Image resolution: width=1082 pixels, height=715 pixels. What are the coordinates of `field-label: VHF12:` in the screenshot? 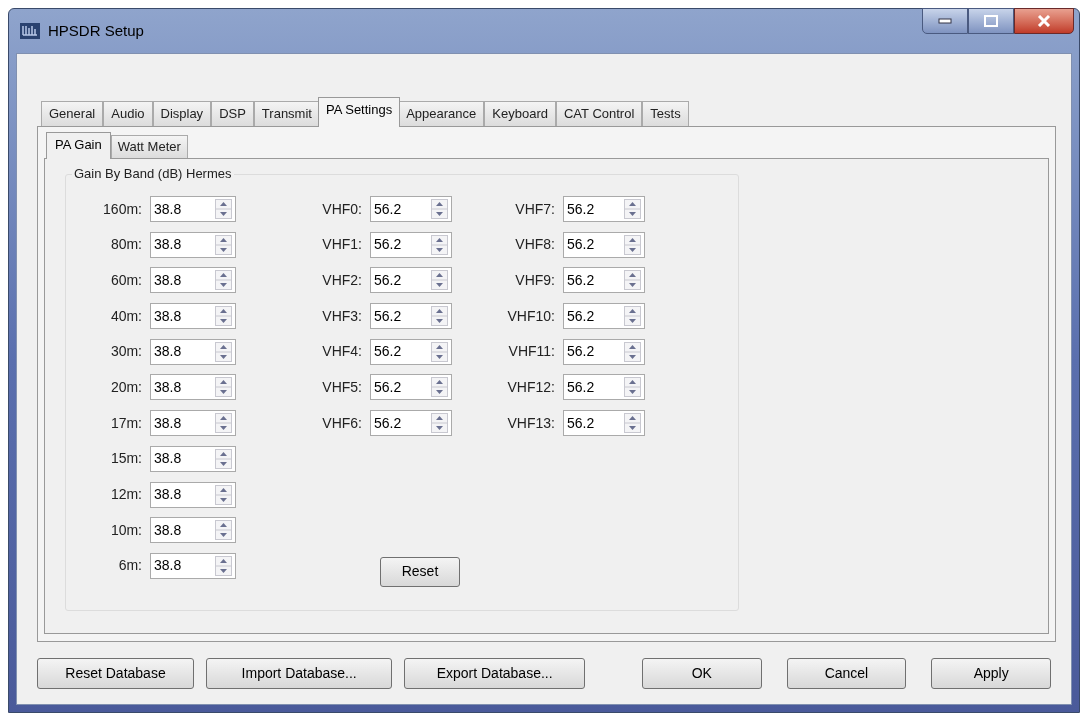 It's located at (531, 387).